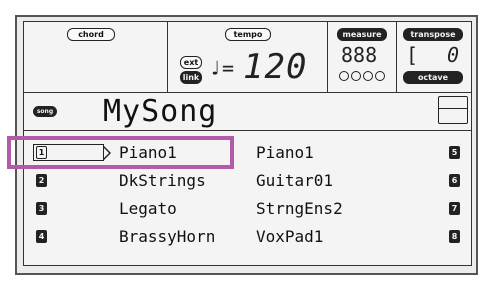  Describe the element at coordinates (91, 34) in the screenshot. I see `chord-label: chord` at that location.